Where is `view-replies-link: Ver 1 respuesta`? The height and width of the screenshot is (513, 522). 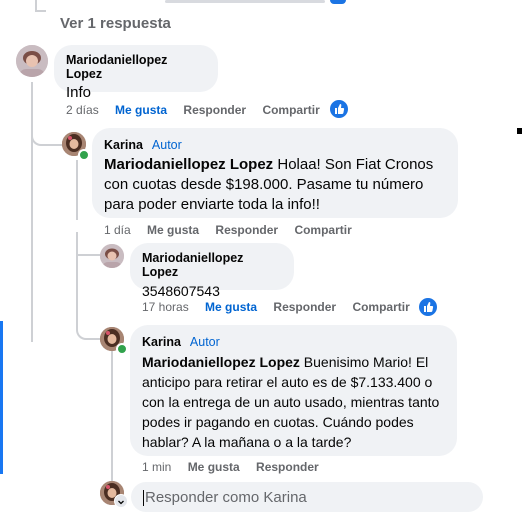
view-replies-link: Ver 1 respuesta is located at coordinates (115, 23).